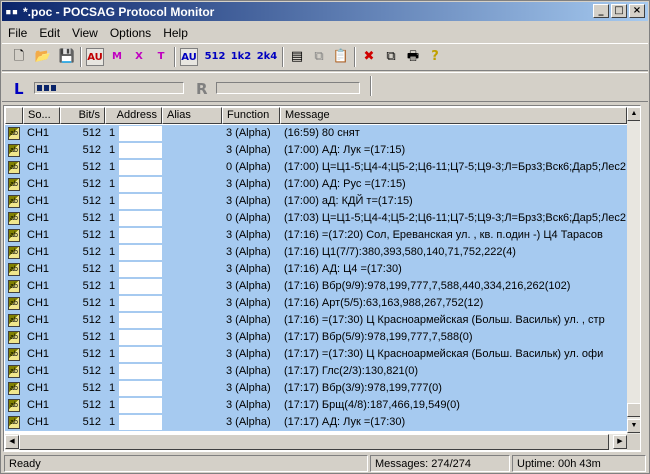  What do you see at coordinates (14, 115) in the screenshot?
I see `column-icon` at bounding box center [14, 115].